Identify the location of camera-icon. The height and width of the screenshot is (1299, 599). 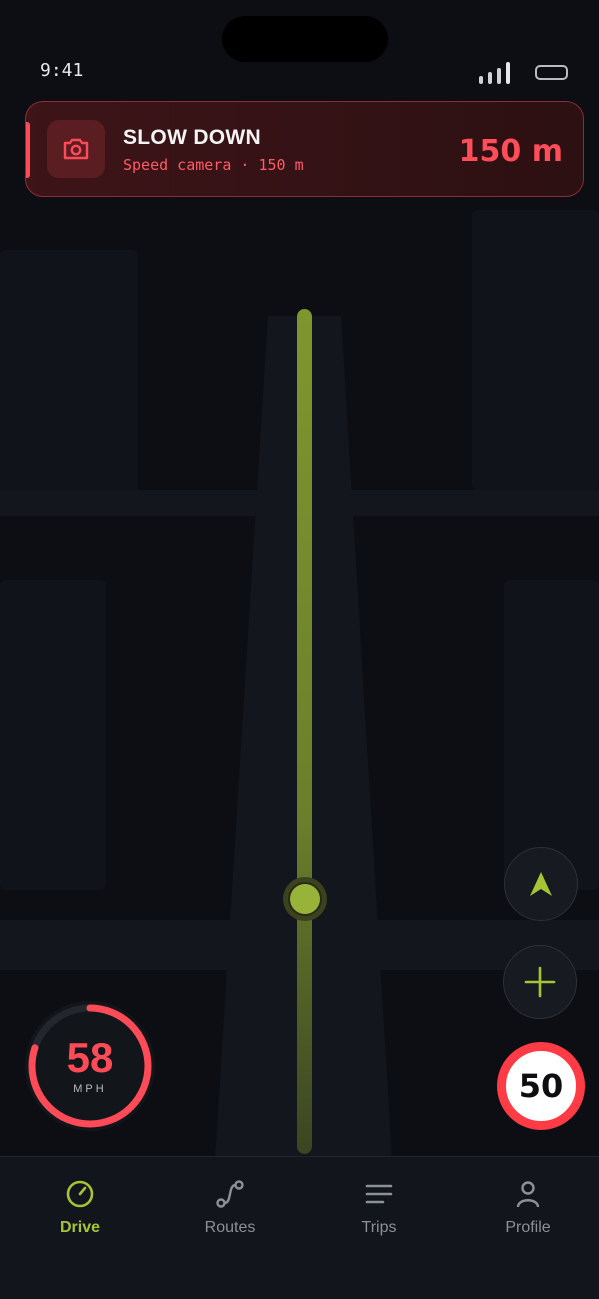
(76, 149).